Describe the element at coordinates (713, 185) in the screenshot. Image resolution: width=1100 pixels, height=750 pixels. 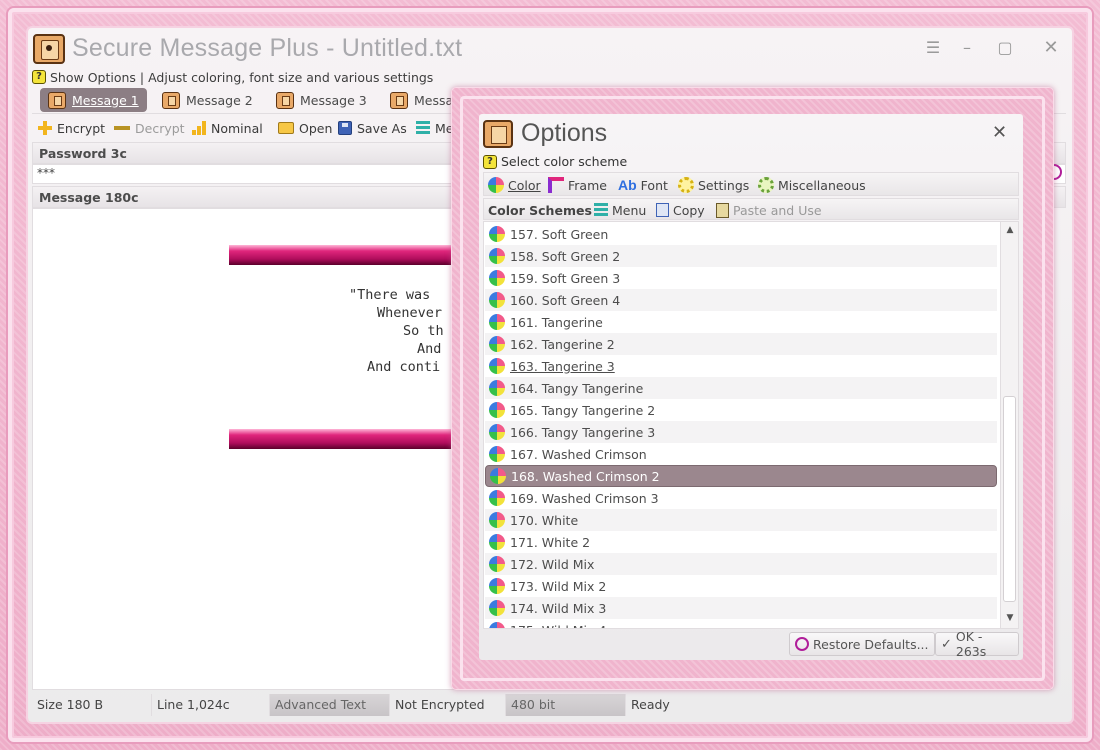
I see `tab-settings: Settings` at that location.